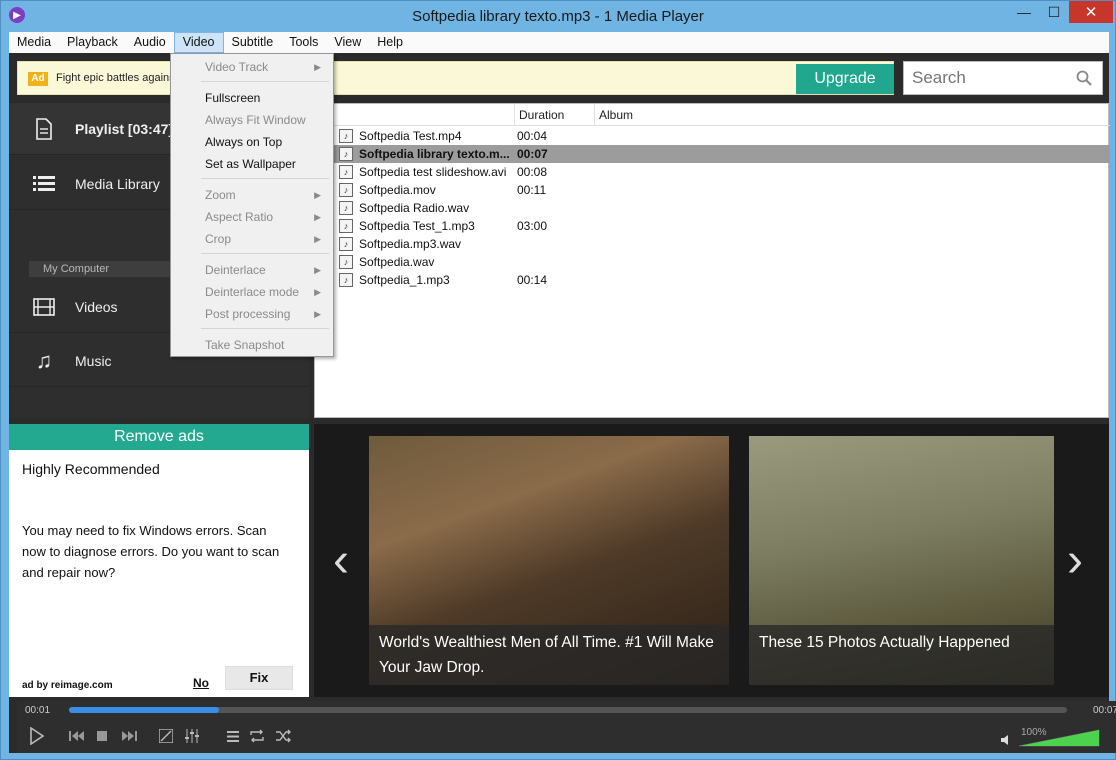  Describe the element at coordinates (252, 67) in the screenshot. I see `menu-item-video-track: Video Track ▶` at that location.